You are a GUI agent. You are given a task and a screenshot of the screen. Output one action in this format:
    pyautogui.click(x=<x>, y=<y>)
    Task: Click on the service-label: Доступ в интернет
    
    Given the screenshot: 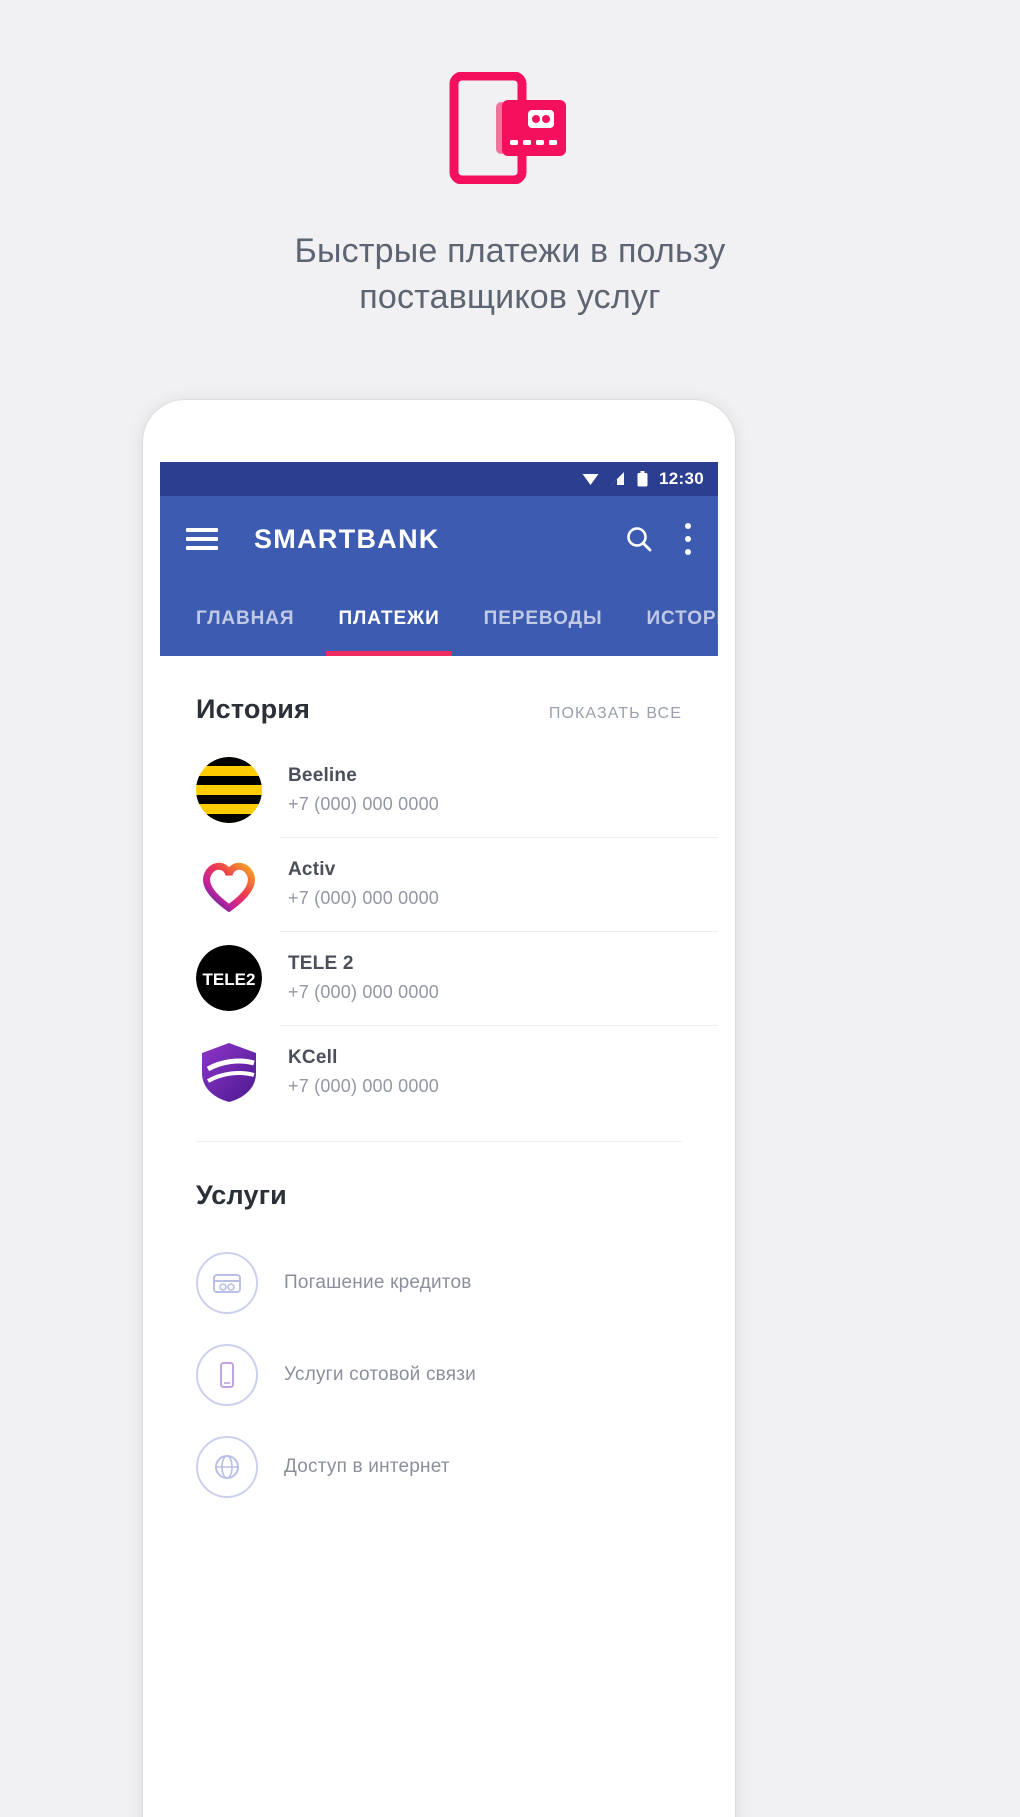 What is the action you would take?
    pyautogui.click(x=367, y=1466)
    